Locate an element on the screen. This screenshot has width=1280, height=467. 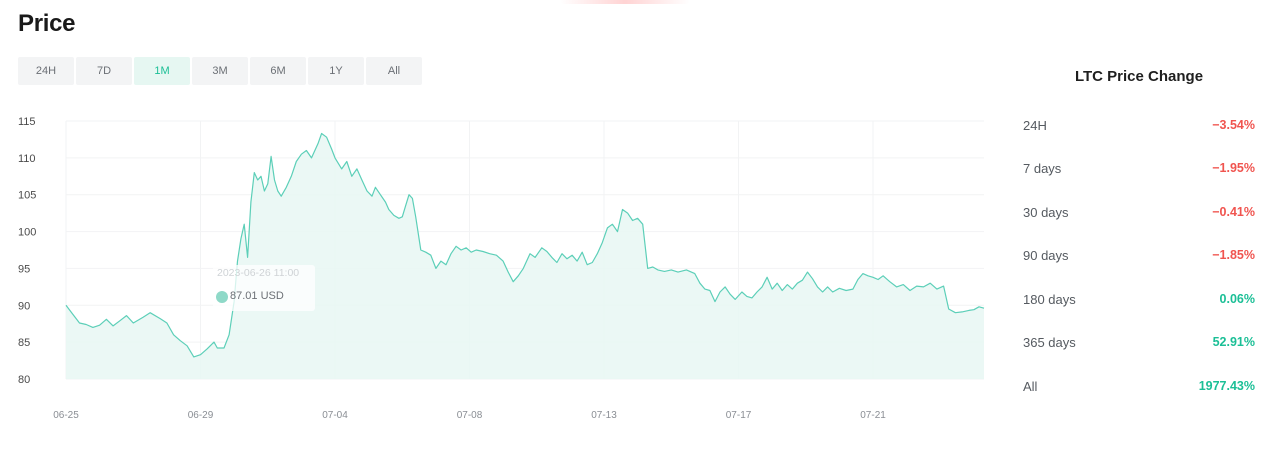
change-period: 180 days is located at coordinates (1049, 299).